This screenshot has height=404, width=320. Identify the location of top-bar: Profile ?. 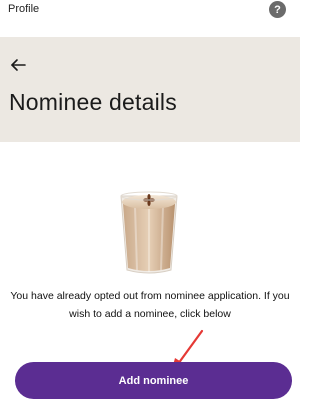
(150, 11).